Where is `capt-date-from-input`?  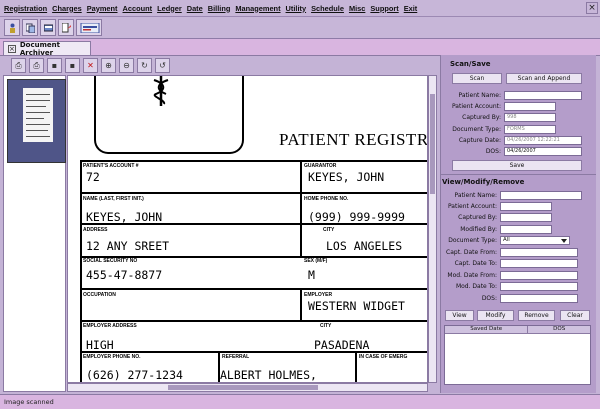
capt-date-from-input is located at coordinates (539, 252).